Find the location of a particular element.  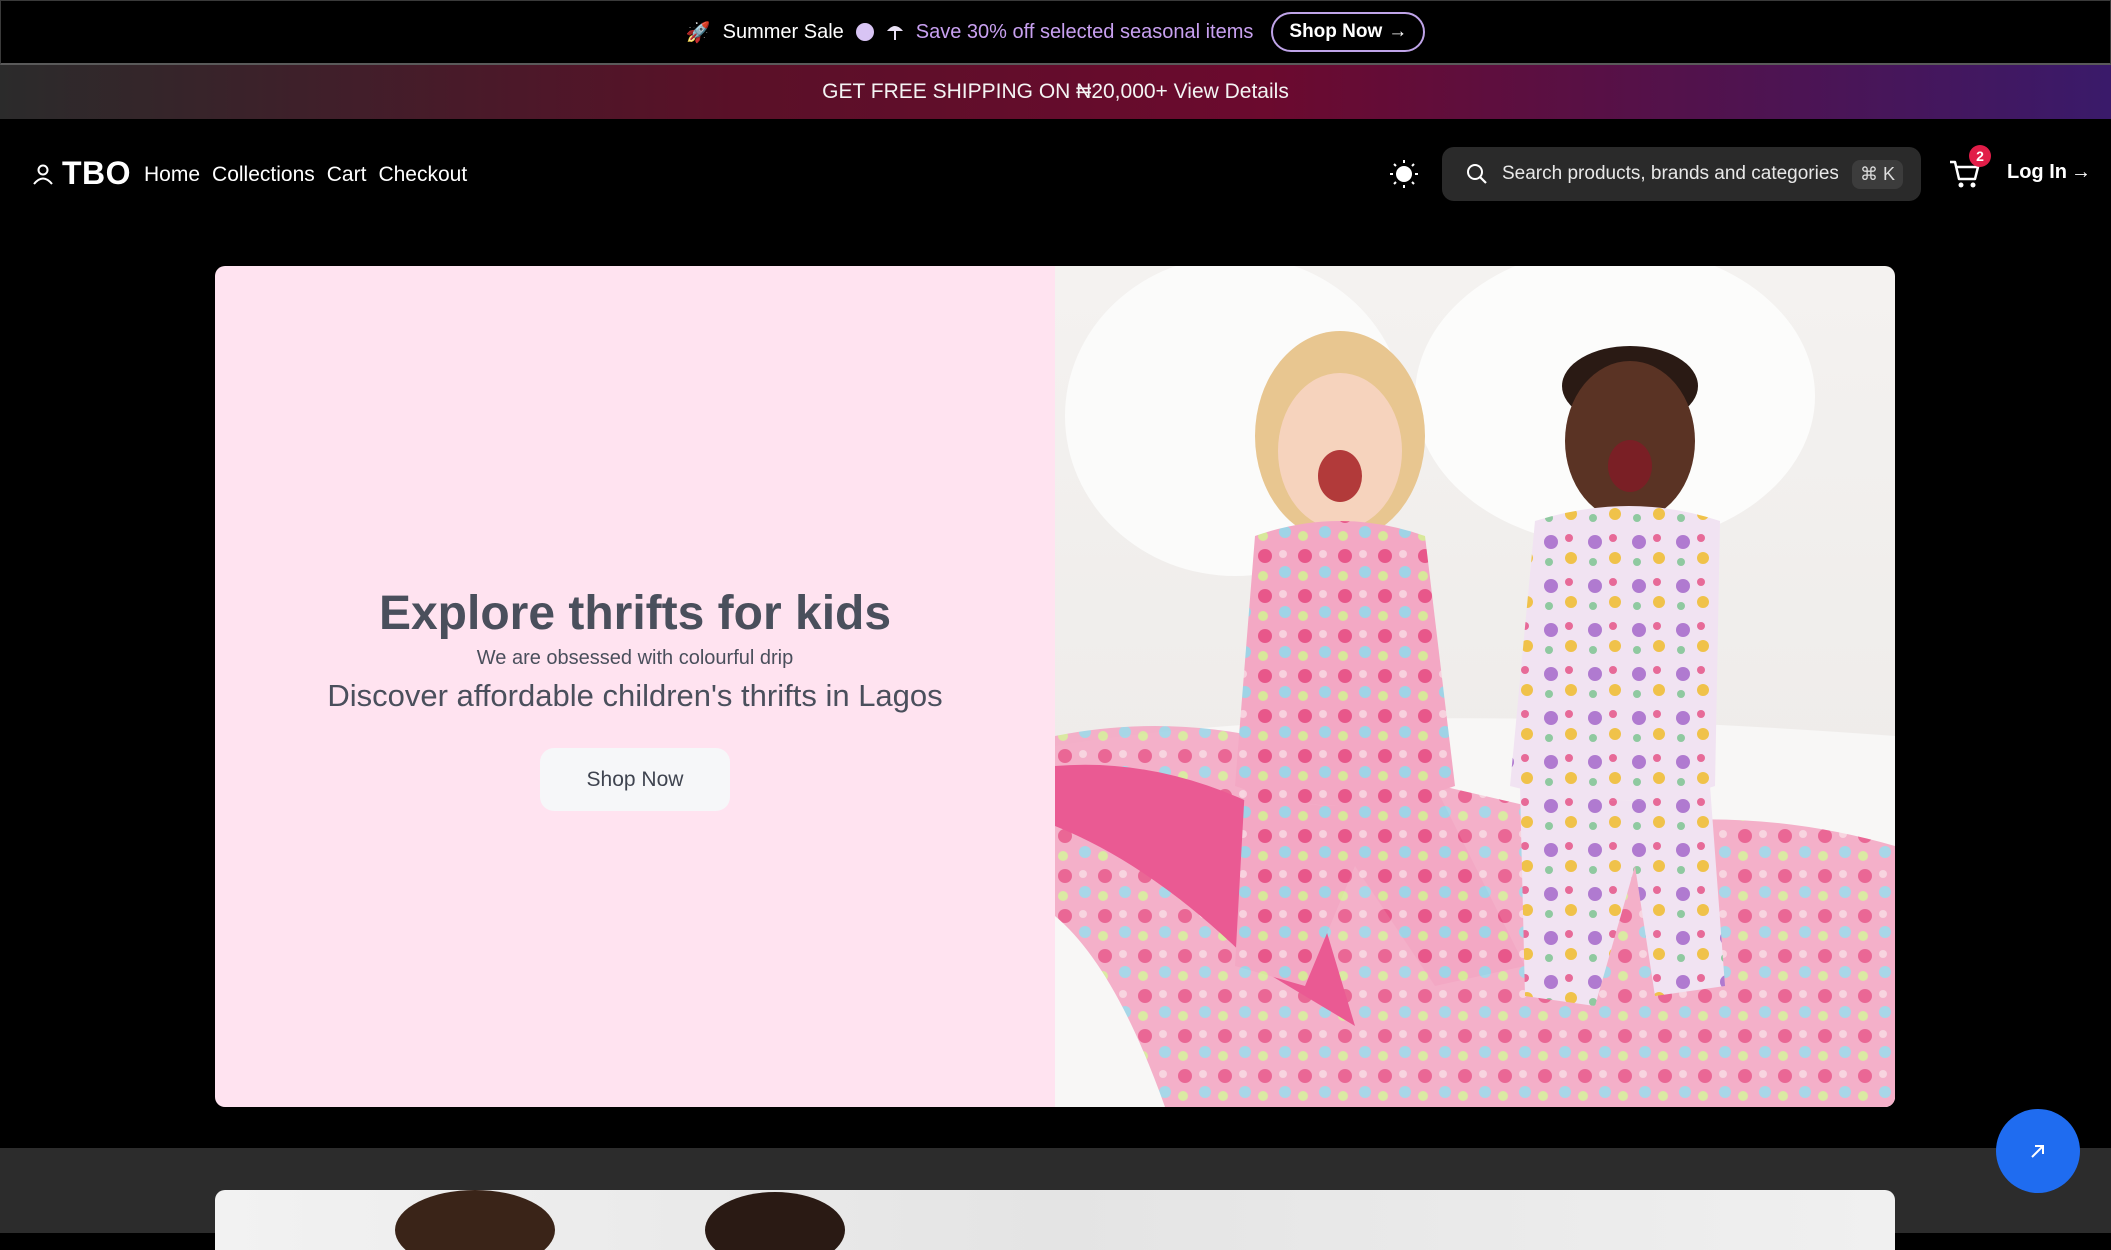

cart-count-badge: 2 is located at coordinates (1980, 156).